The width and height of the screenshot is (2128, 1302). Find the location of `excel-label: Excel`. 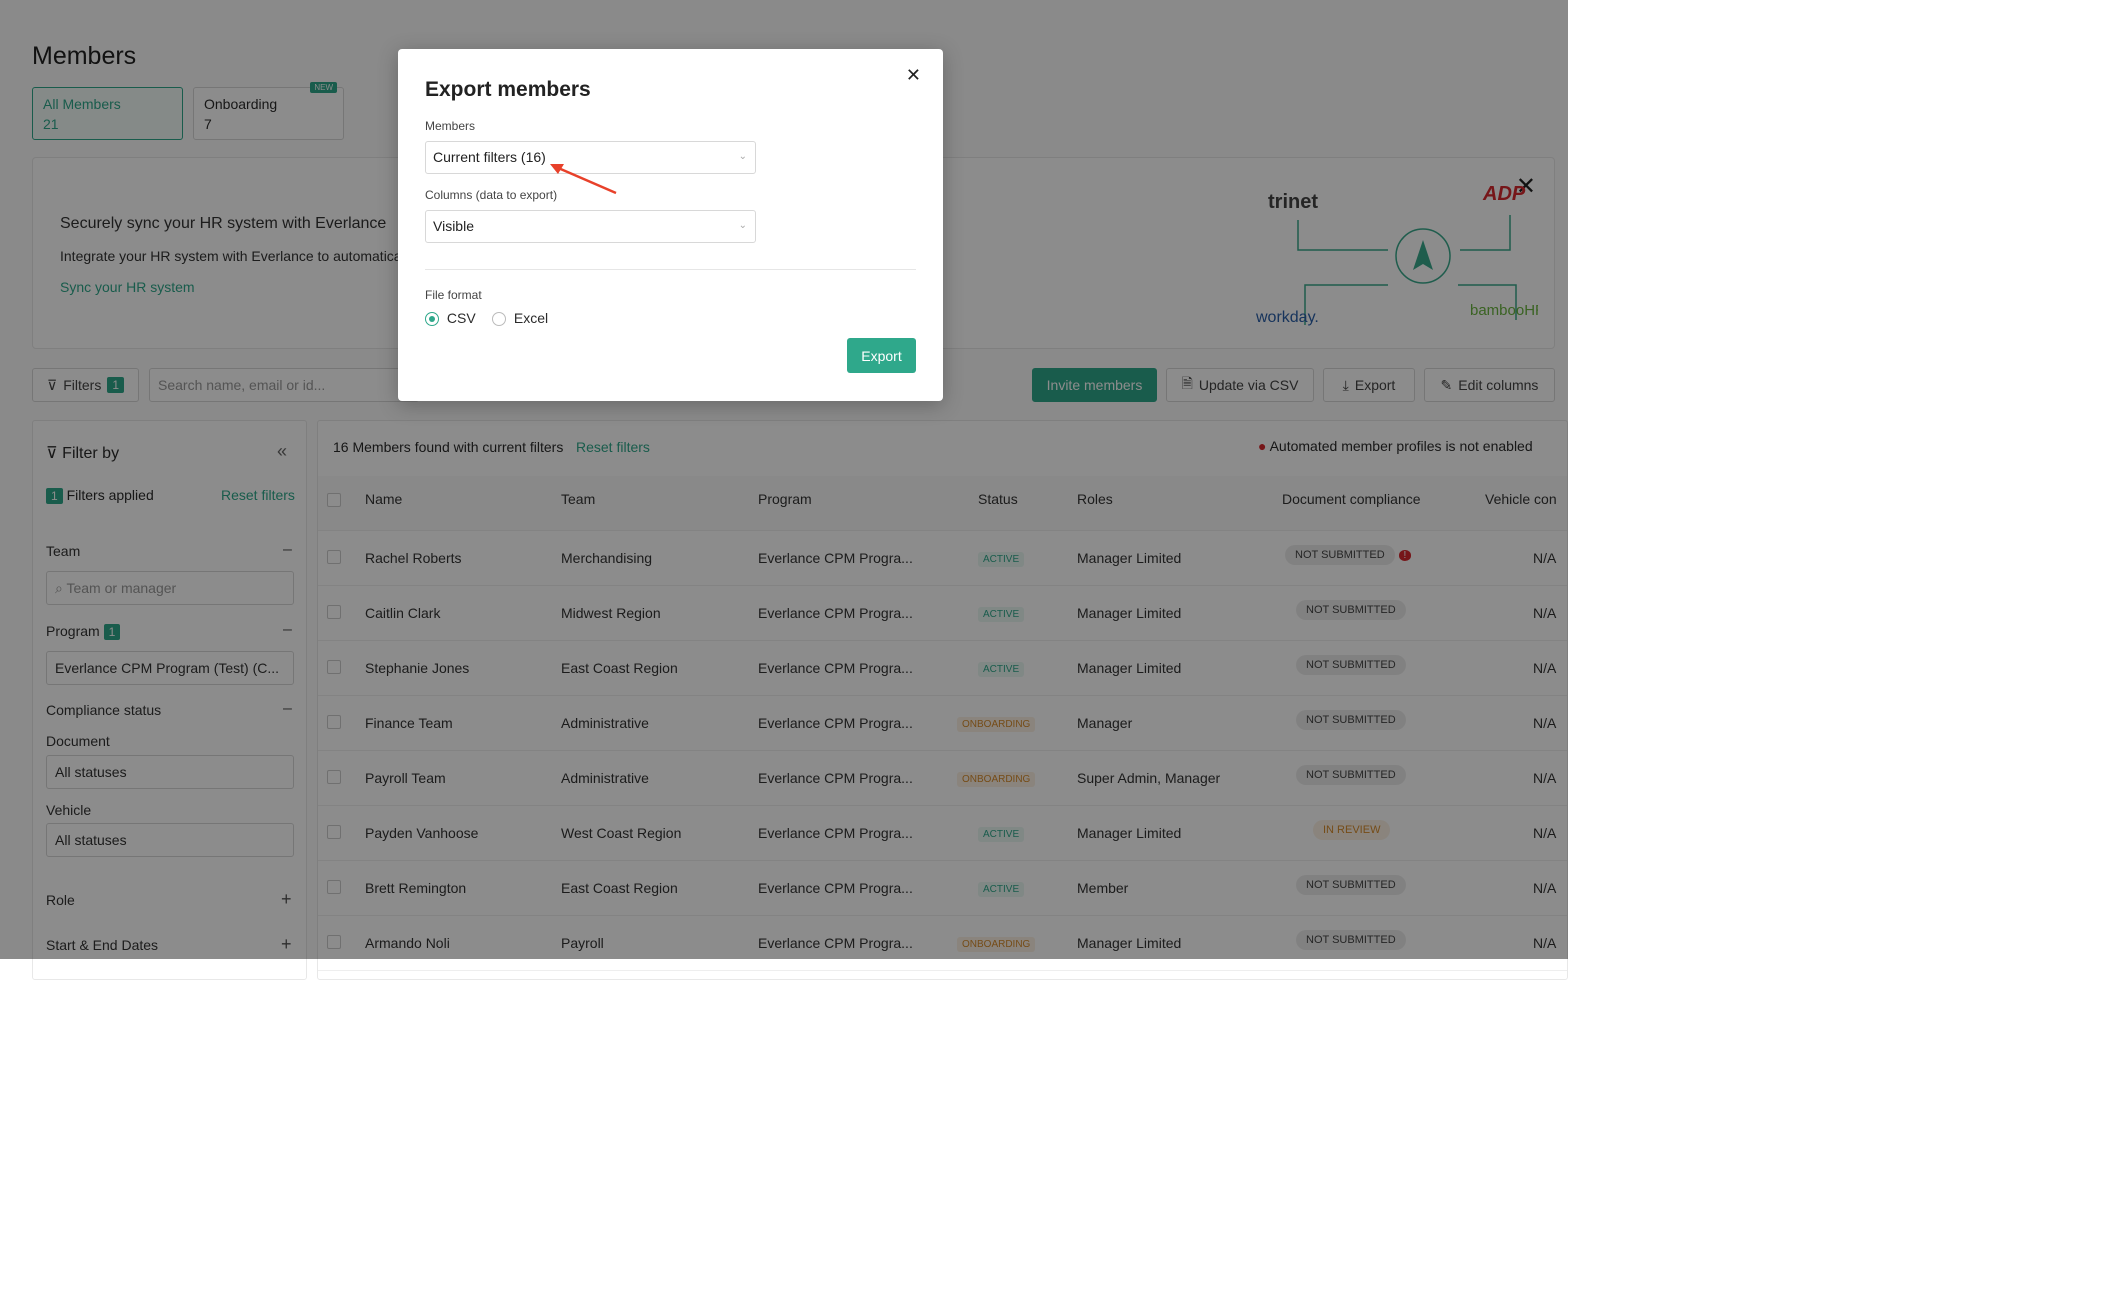

excel-label: Excel is located at coordinates (531, 318).